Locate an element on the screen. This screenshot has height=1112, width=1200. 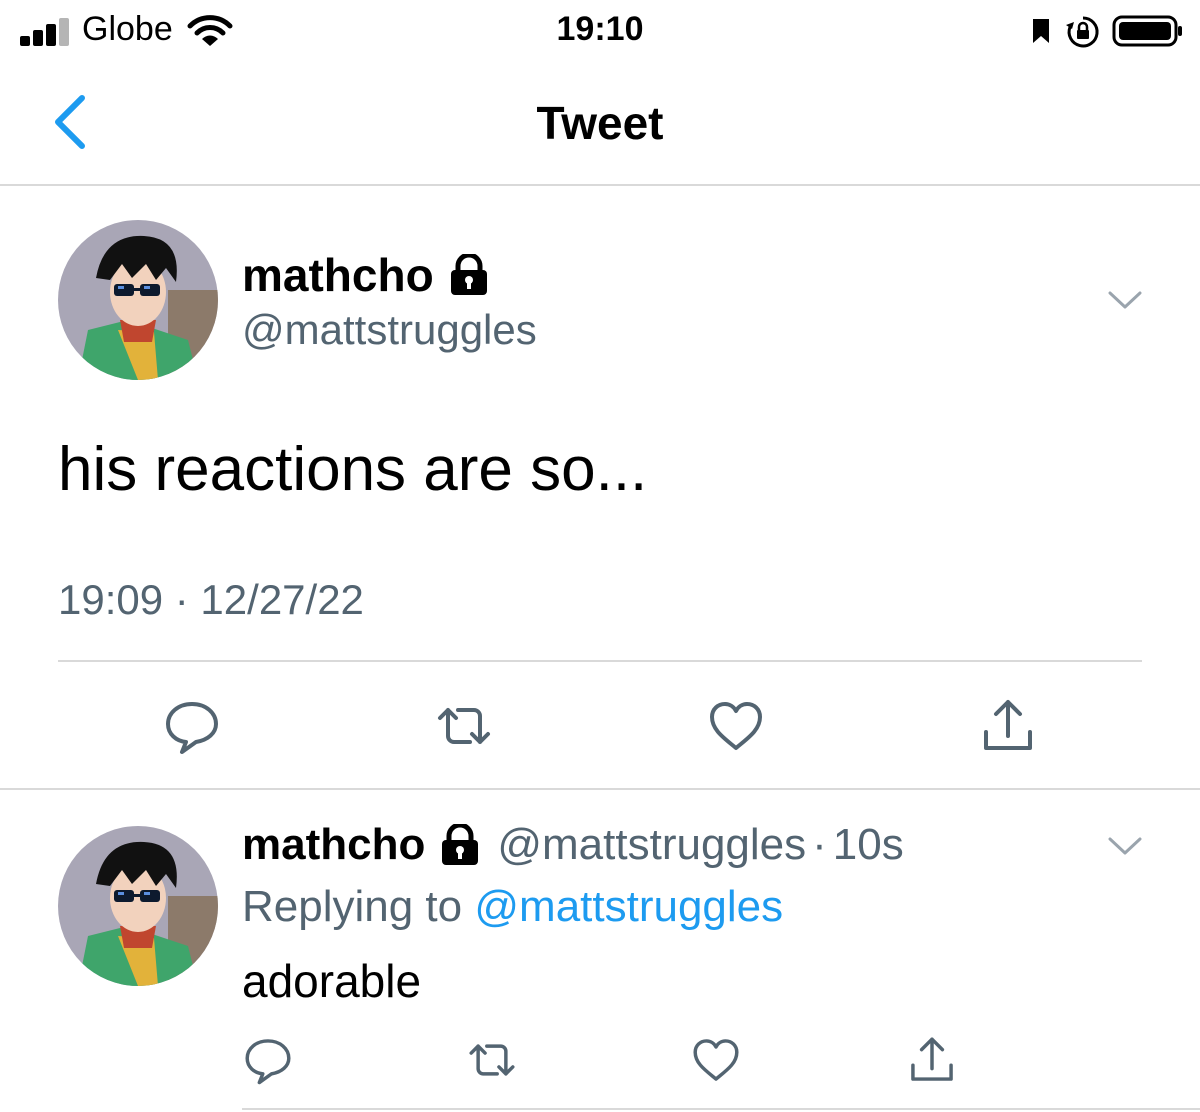
reply-header: mathcho @mattstruggles · 10s is located at coordinates (573, 845).